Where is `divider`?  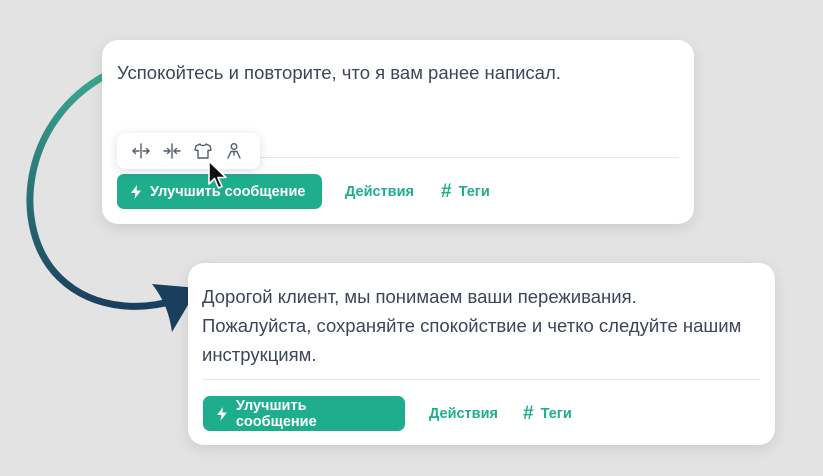 divider is located at coordinates (481, 379).